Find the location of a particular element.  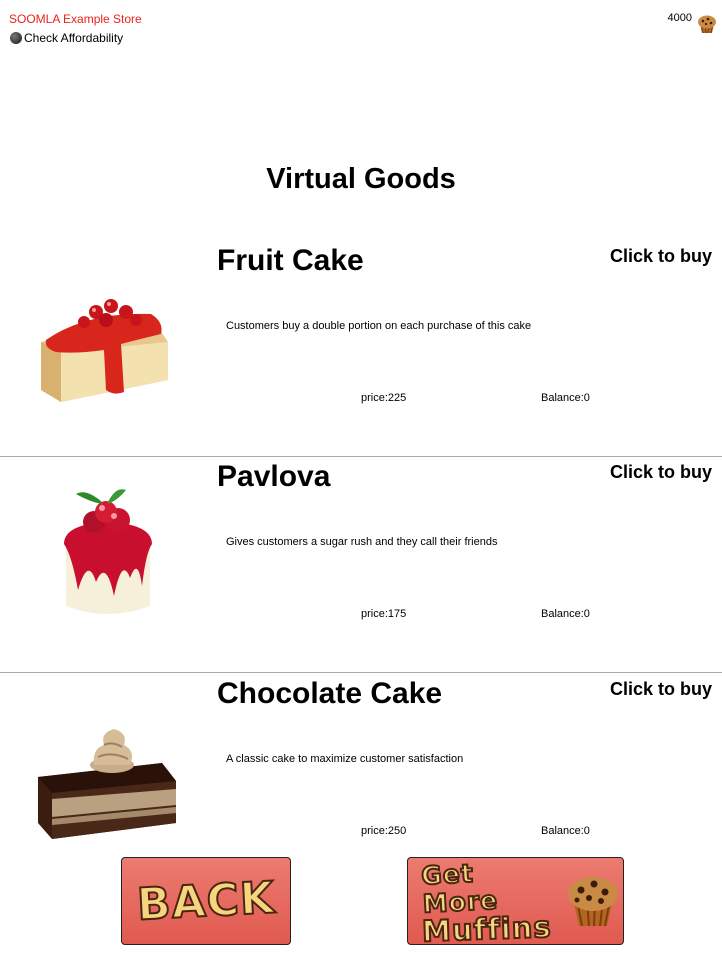

good-price: price:175 is located at coordinates (384, 614).